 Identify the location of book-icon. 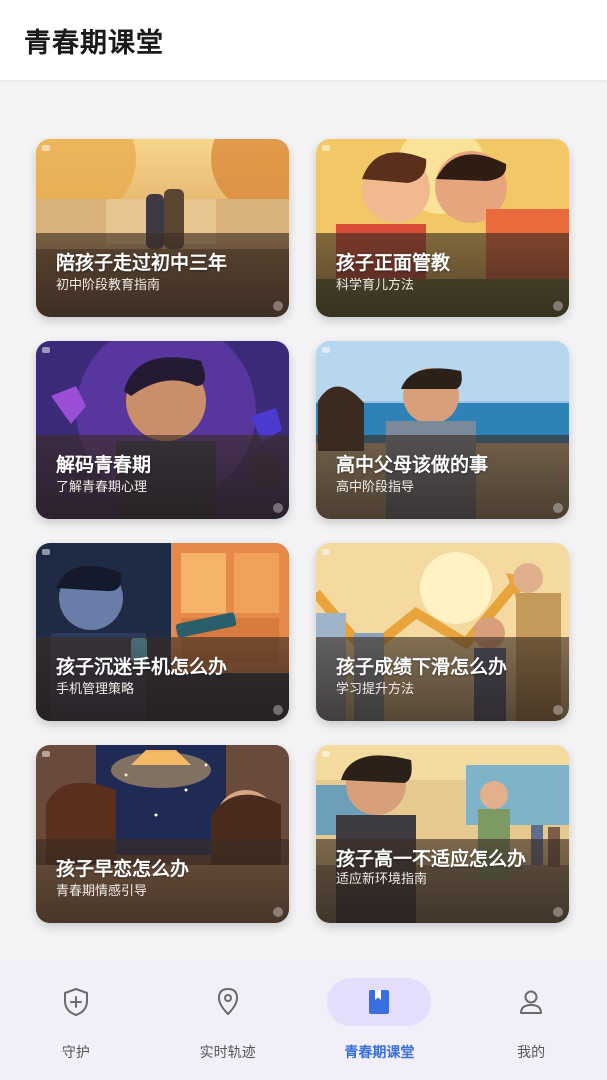
(379, 1002).